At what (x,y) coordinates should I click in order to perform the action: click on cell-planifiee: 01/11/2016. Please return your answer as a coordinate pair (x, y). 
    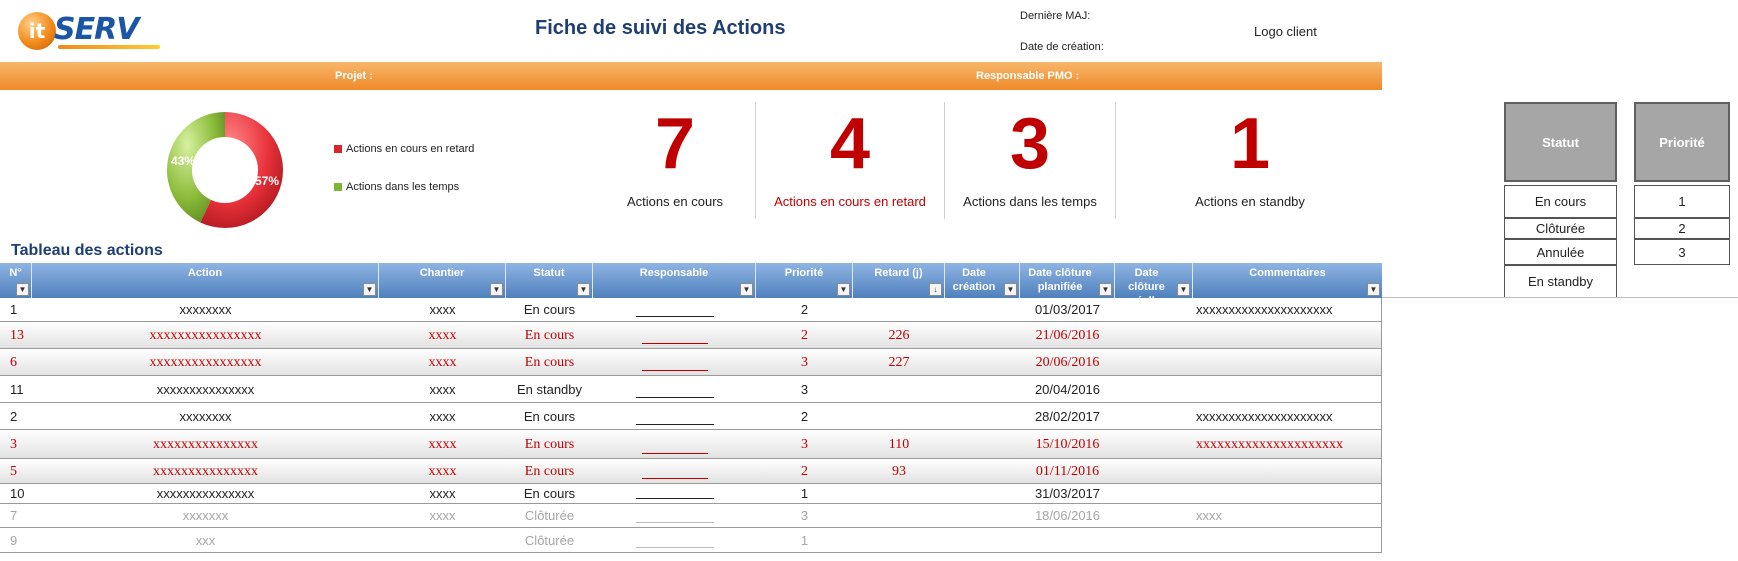
    Looking at the image, I should click on (1067, 471).